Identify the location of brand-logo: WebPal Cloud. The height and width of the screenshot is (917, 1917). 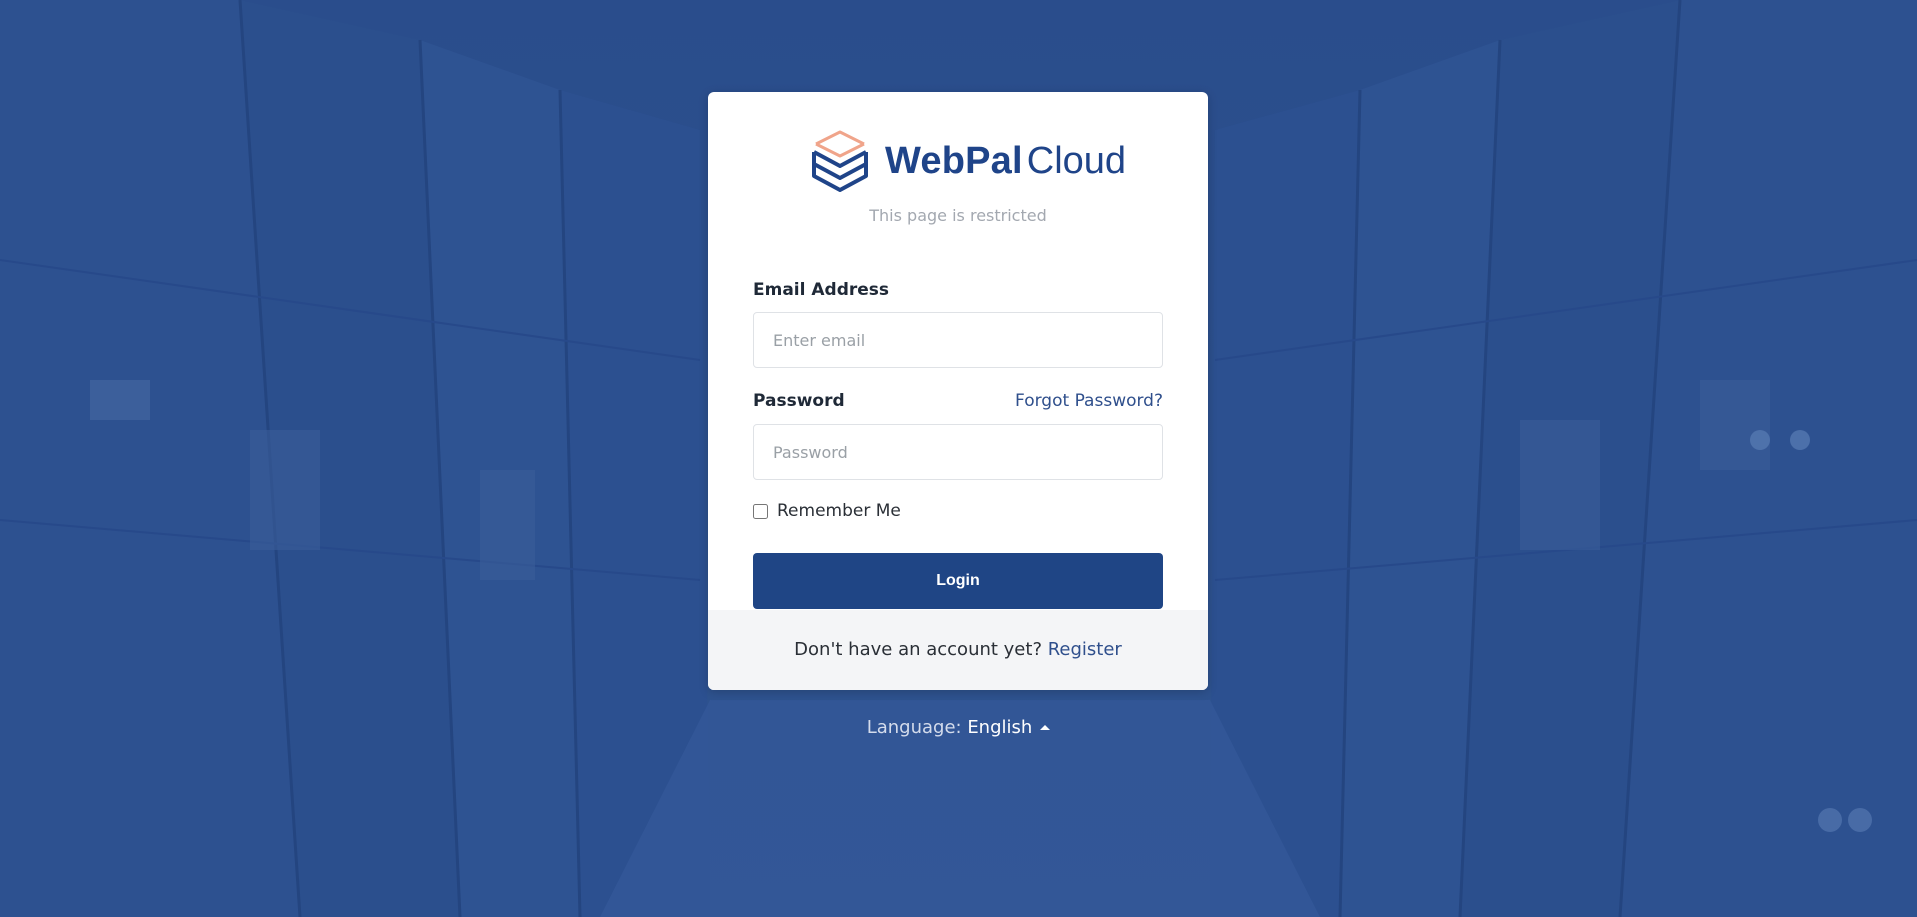
(968, 162).